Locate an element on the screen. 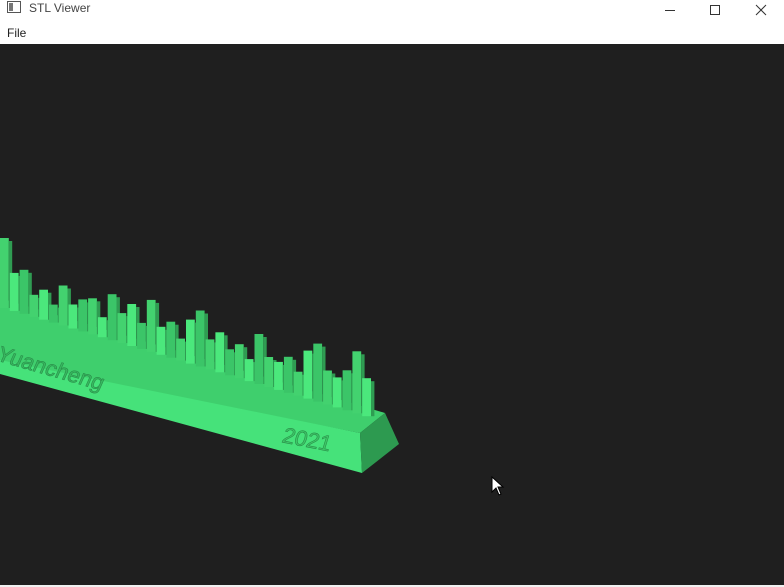  app-icon is located at coordinates (14, 7).